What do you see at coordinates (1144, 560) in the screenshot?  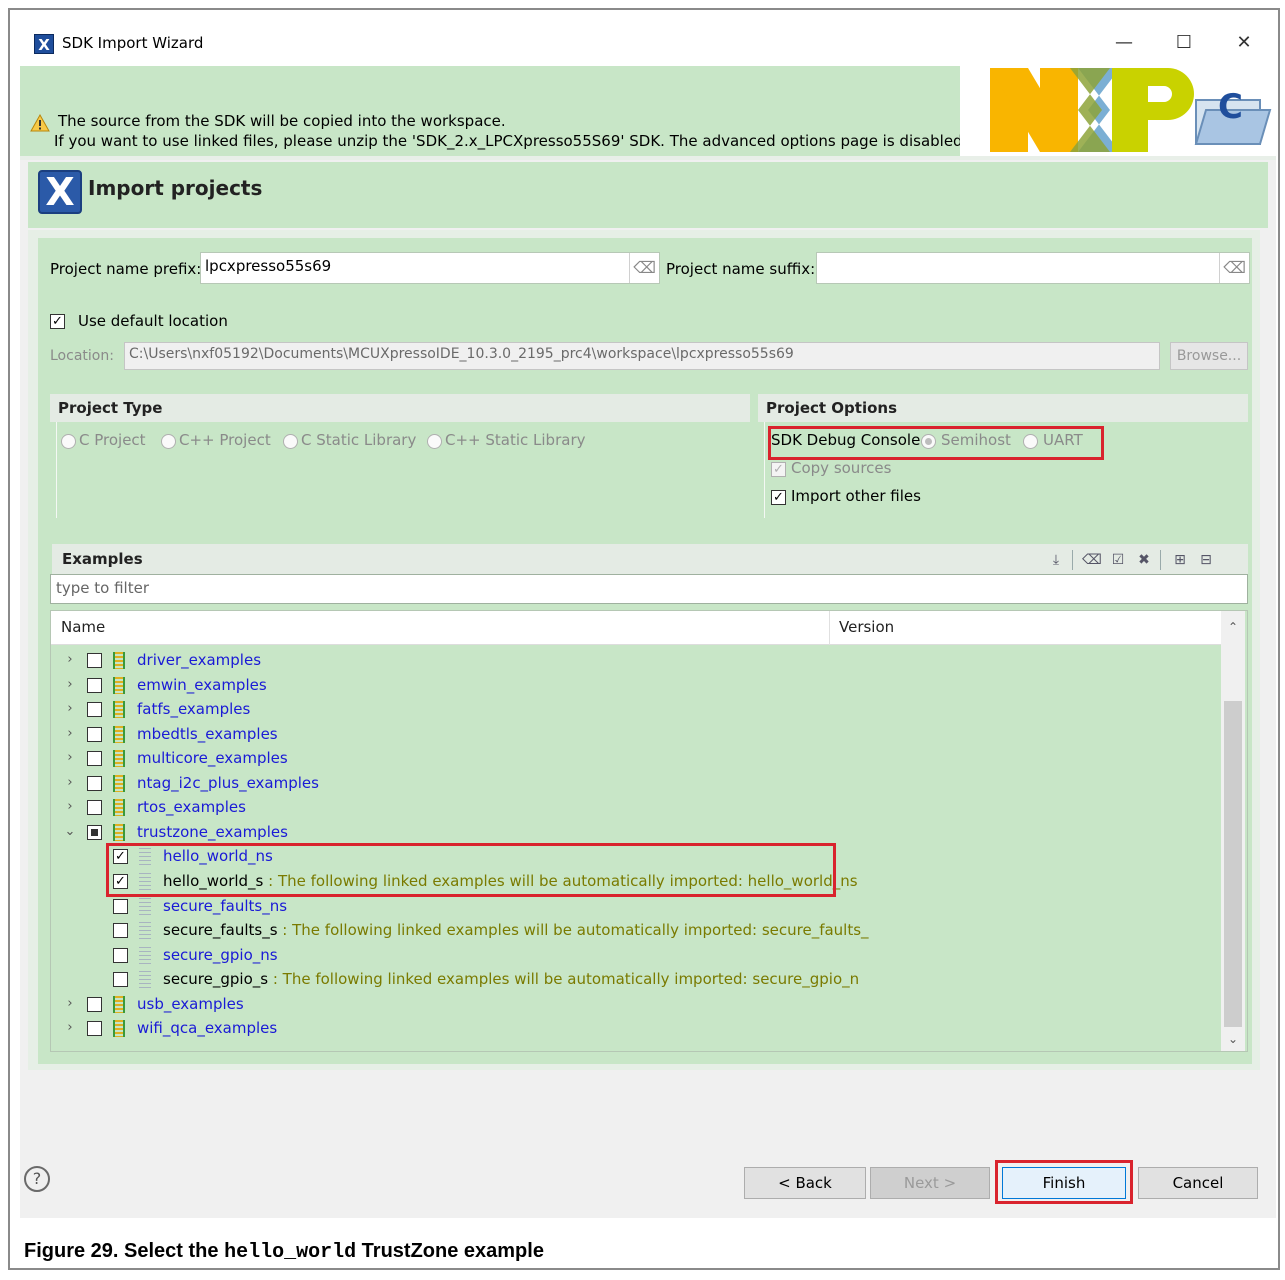 I see `deselect-all-icon: ✖` at bounding box center [1144, 560].